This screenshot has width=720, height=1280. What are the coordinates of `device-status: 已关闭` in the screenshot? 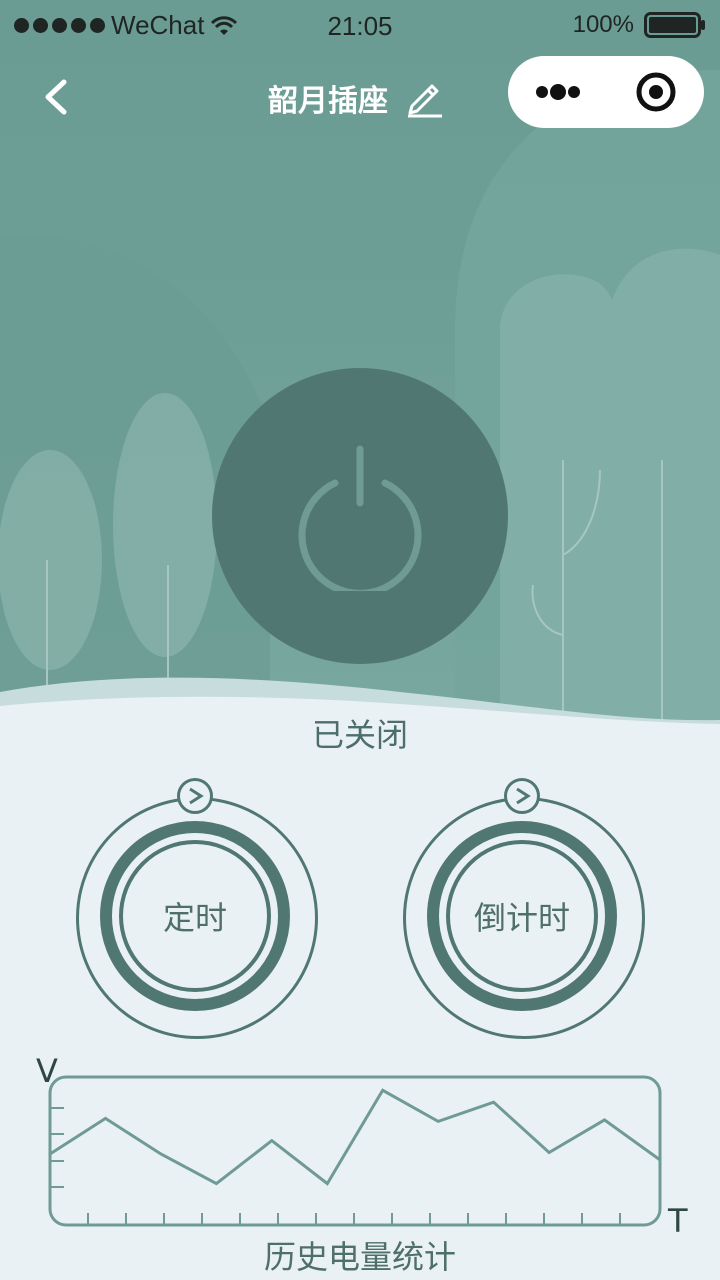 It's located at (359, 735).